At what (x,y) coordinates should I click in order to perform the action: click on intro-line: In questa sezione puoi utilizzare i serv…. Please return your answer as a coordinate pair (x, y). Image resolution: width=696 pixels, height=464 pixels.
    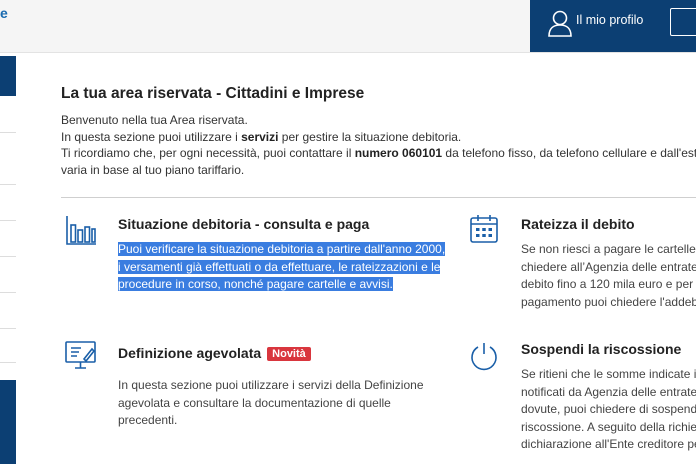
    Looking at the image, I should click on (261, 136).